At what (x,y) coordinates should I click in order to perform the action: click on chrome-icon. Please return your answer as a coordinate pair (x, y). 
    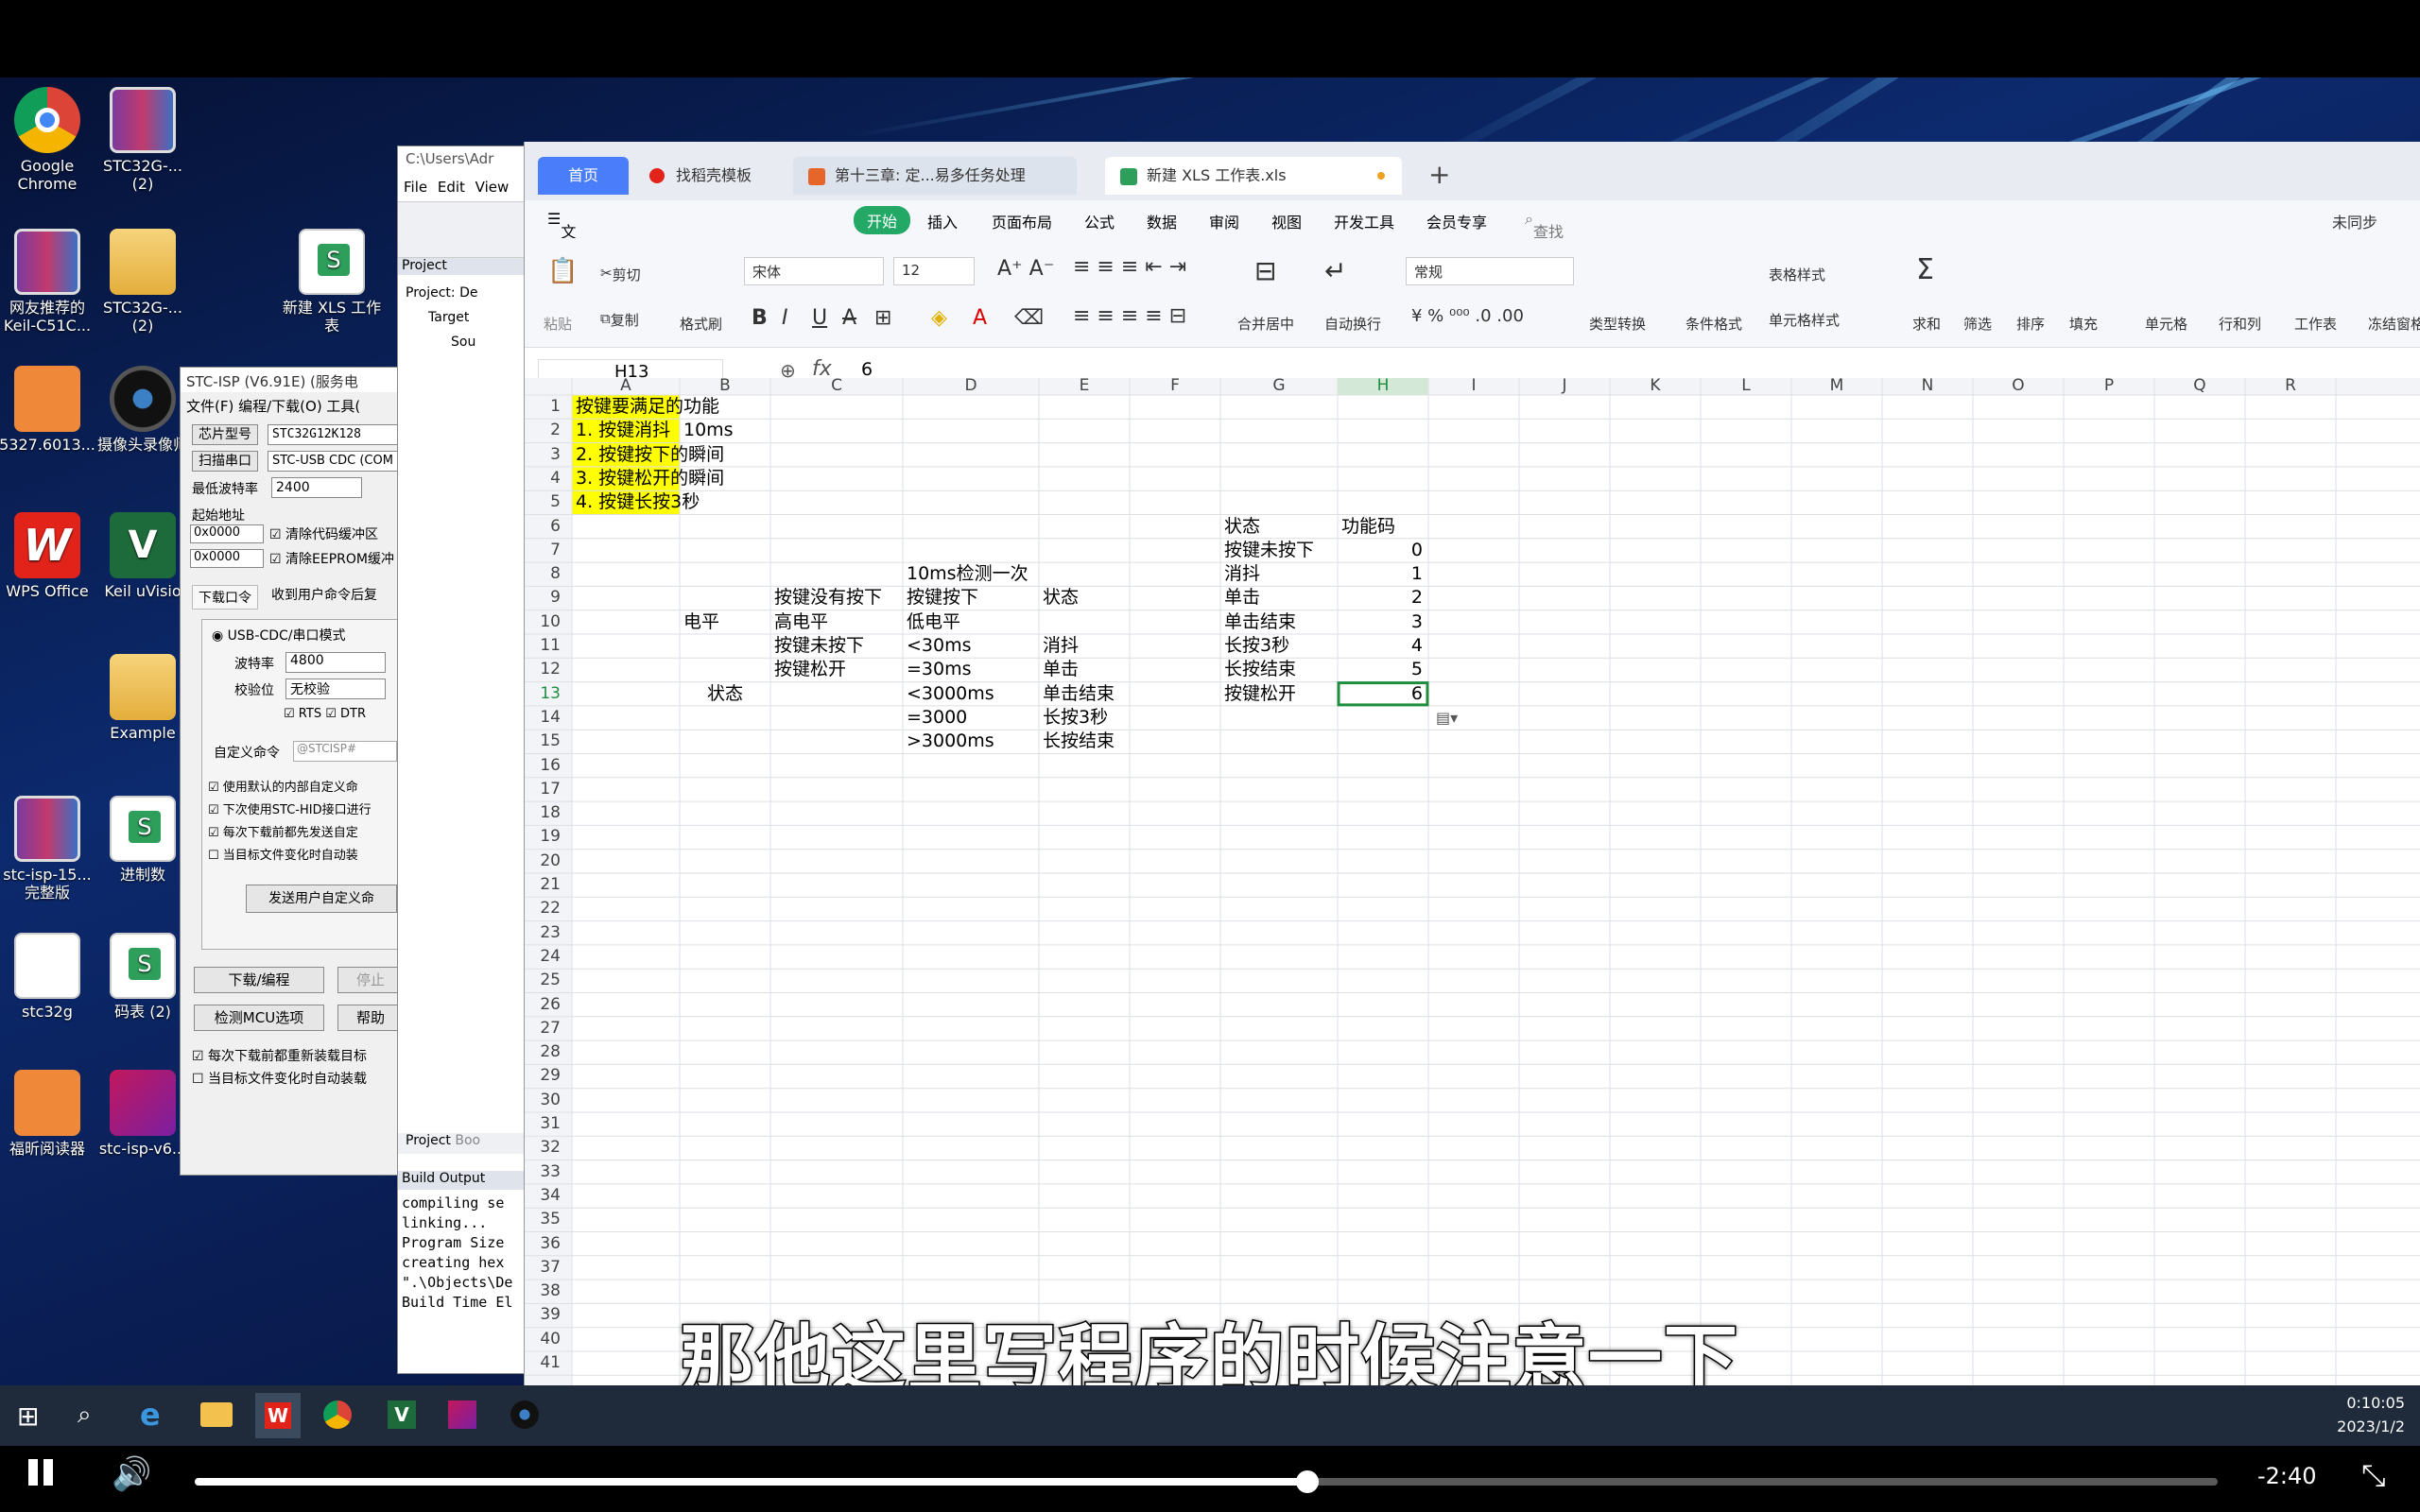
    Looking at the image, I should click on (337, 1414).